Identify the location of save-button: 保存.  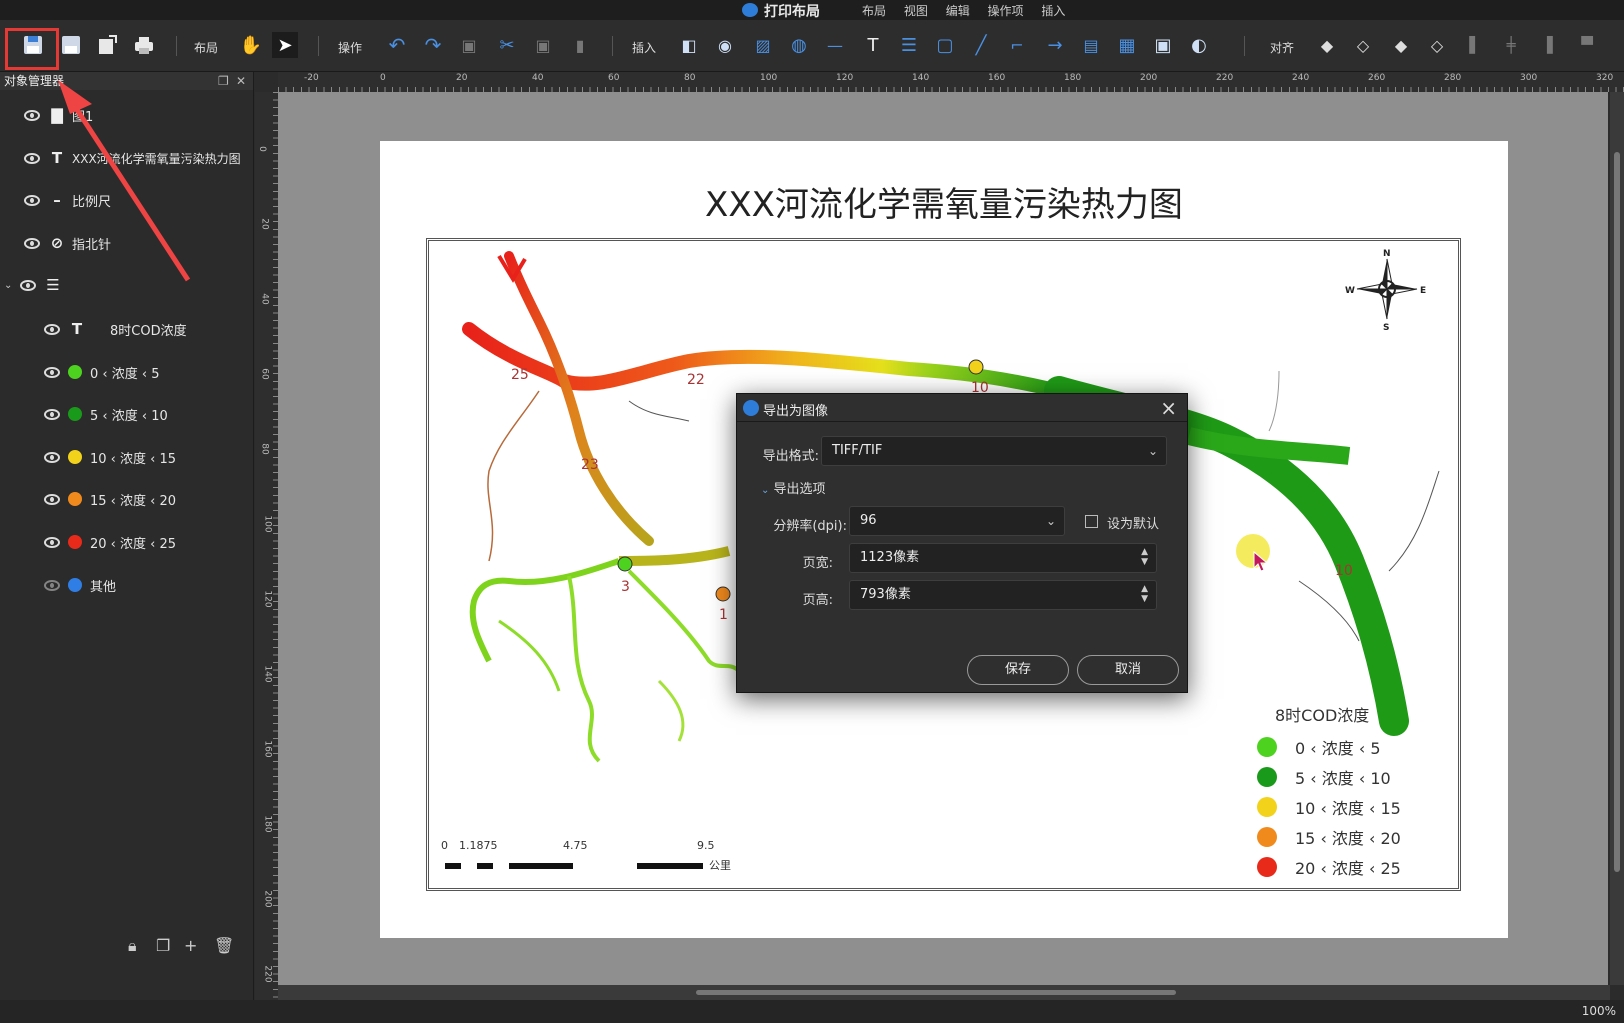
(1018, 670).